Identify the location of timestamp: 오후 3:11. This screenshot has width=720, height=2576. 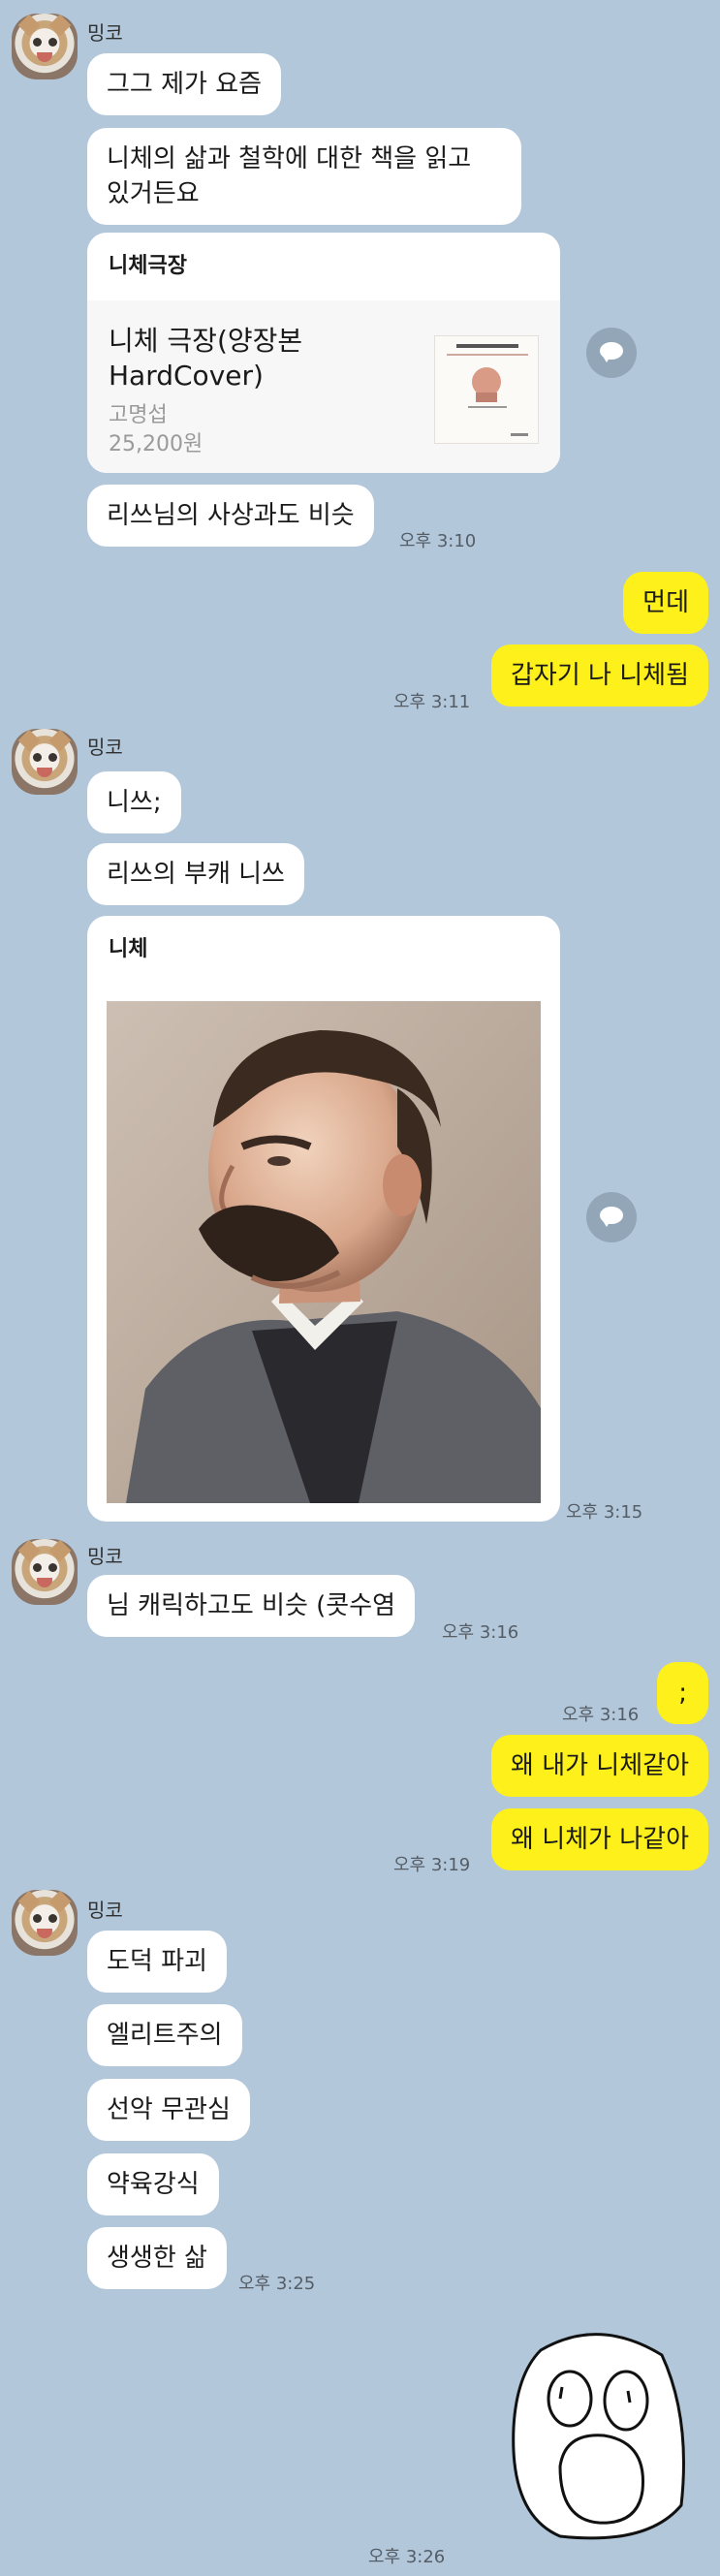
(432, 702).